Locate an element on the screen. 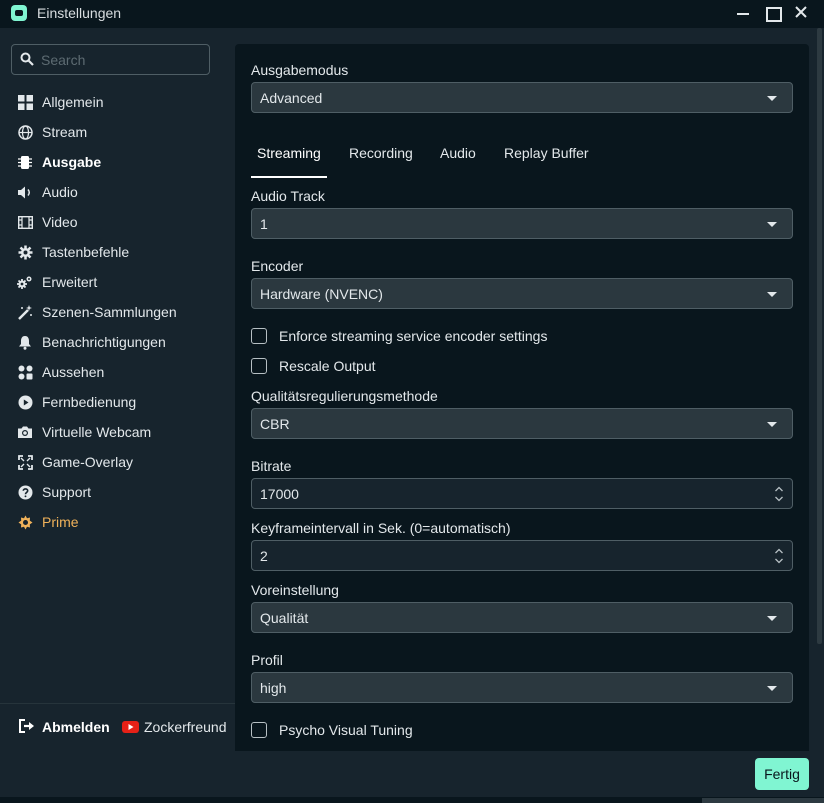 The image size is (824, 803). sidebar-item-label: Virtuelle Webcam is located at coordinates (97, 432).